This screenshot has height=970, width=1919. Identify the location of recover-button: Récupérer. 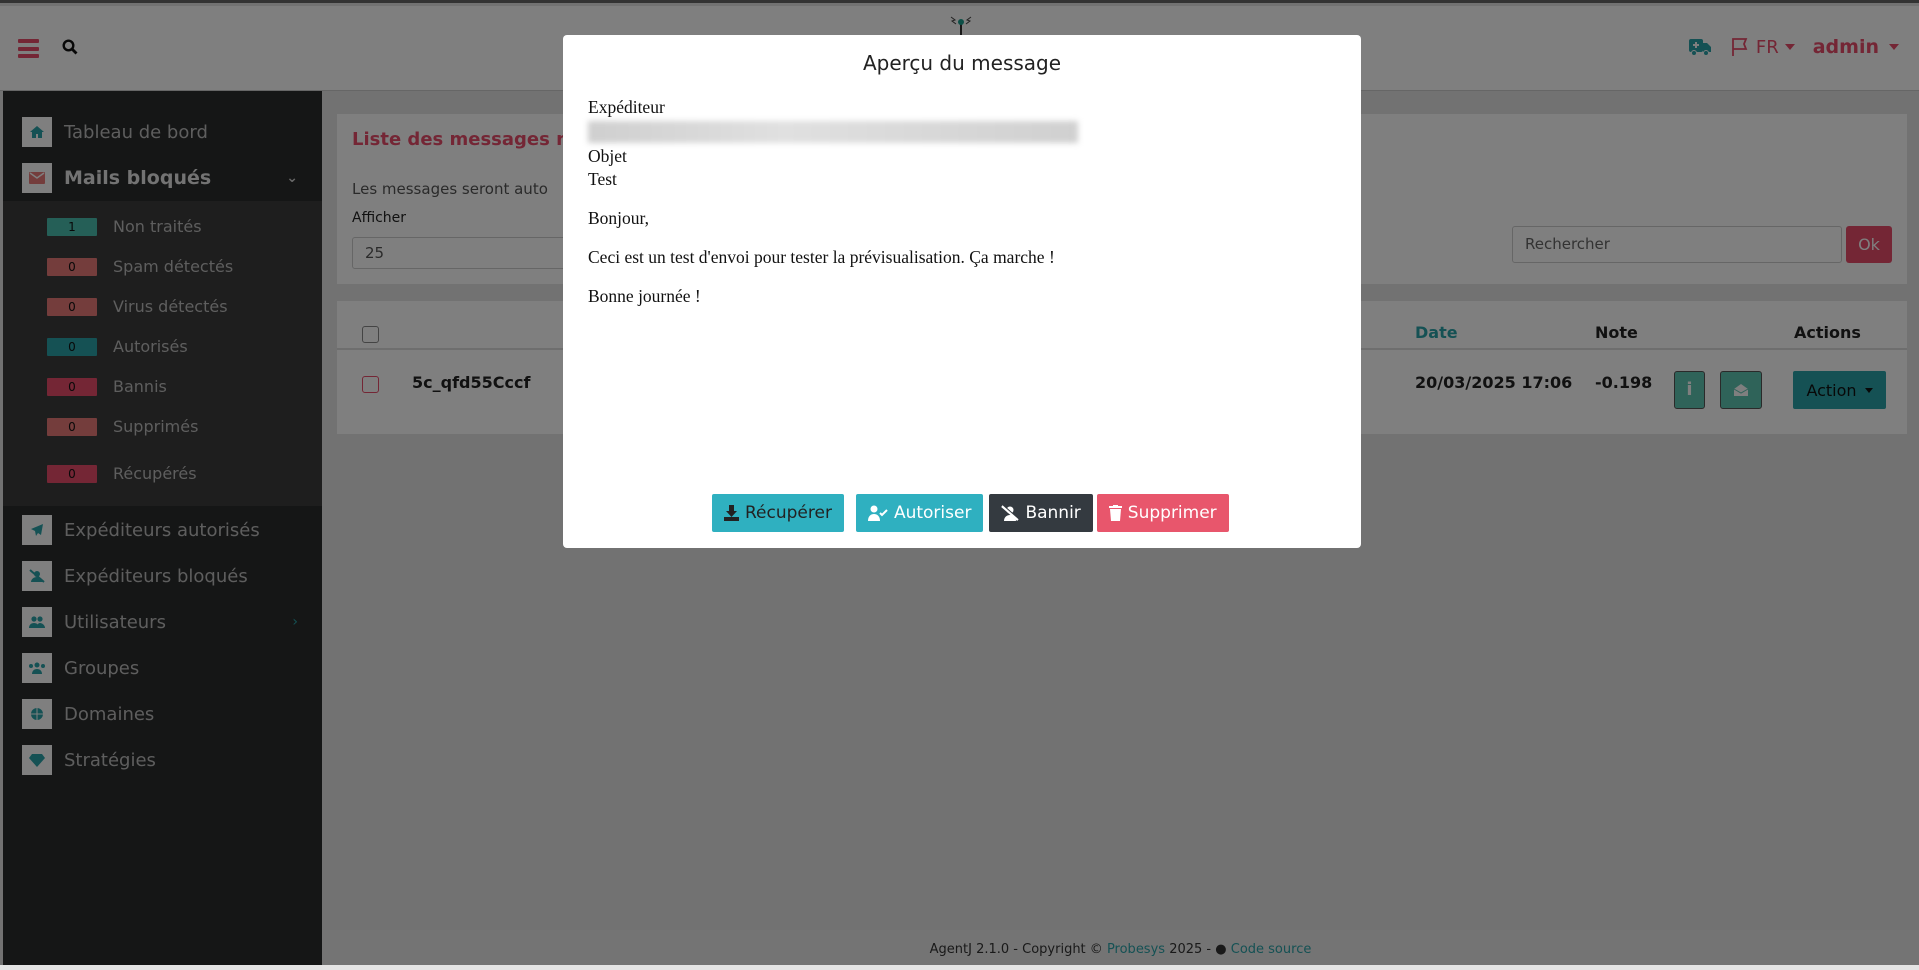
(778, 513).